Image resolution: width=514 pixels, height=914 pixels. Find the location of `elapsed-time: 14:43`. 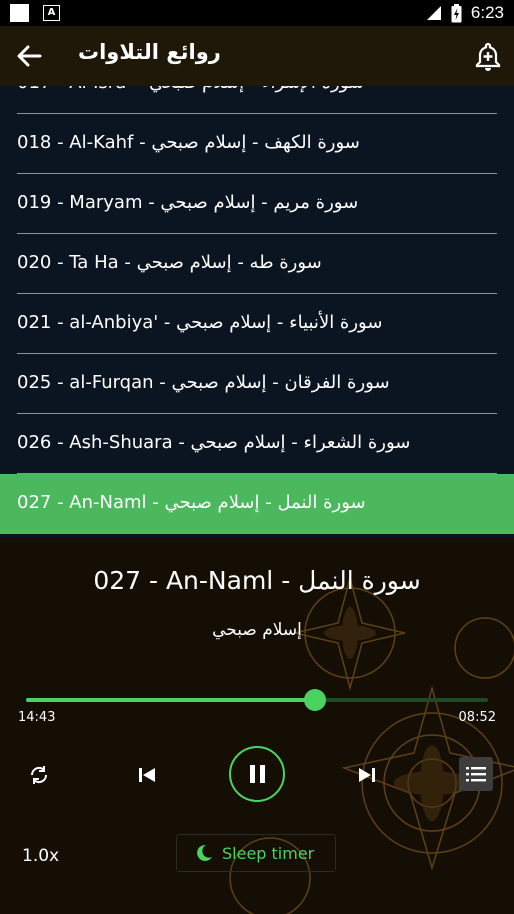

elapsed-time: 14:43 is located at coordinates (37, 717).